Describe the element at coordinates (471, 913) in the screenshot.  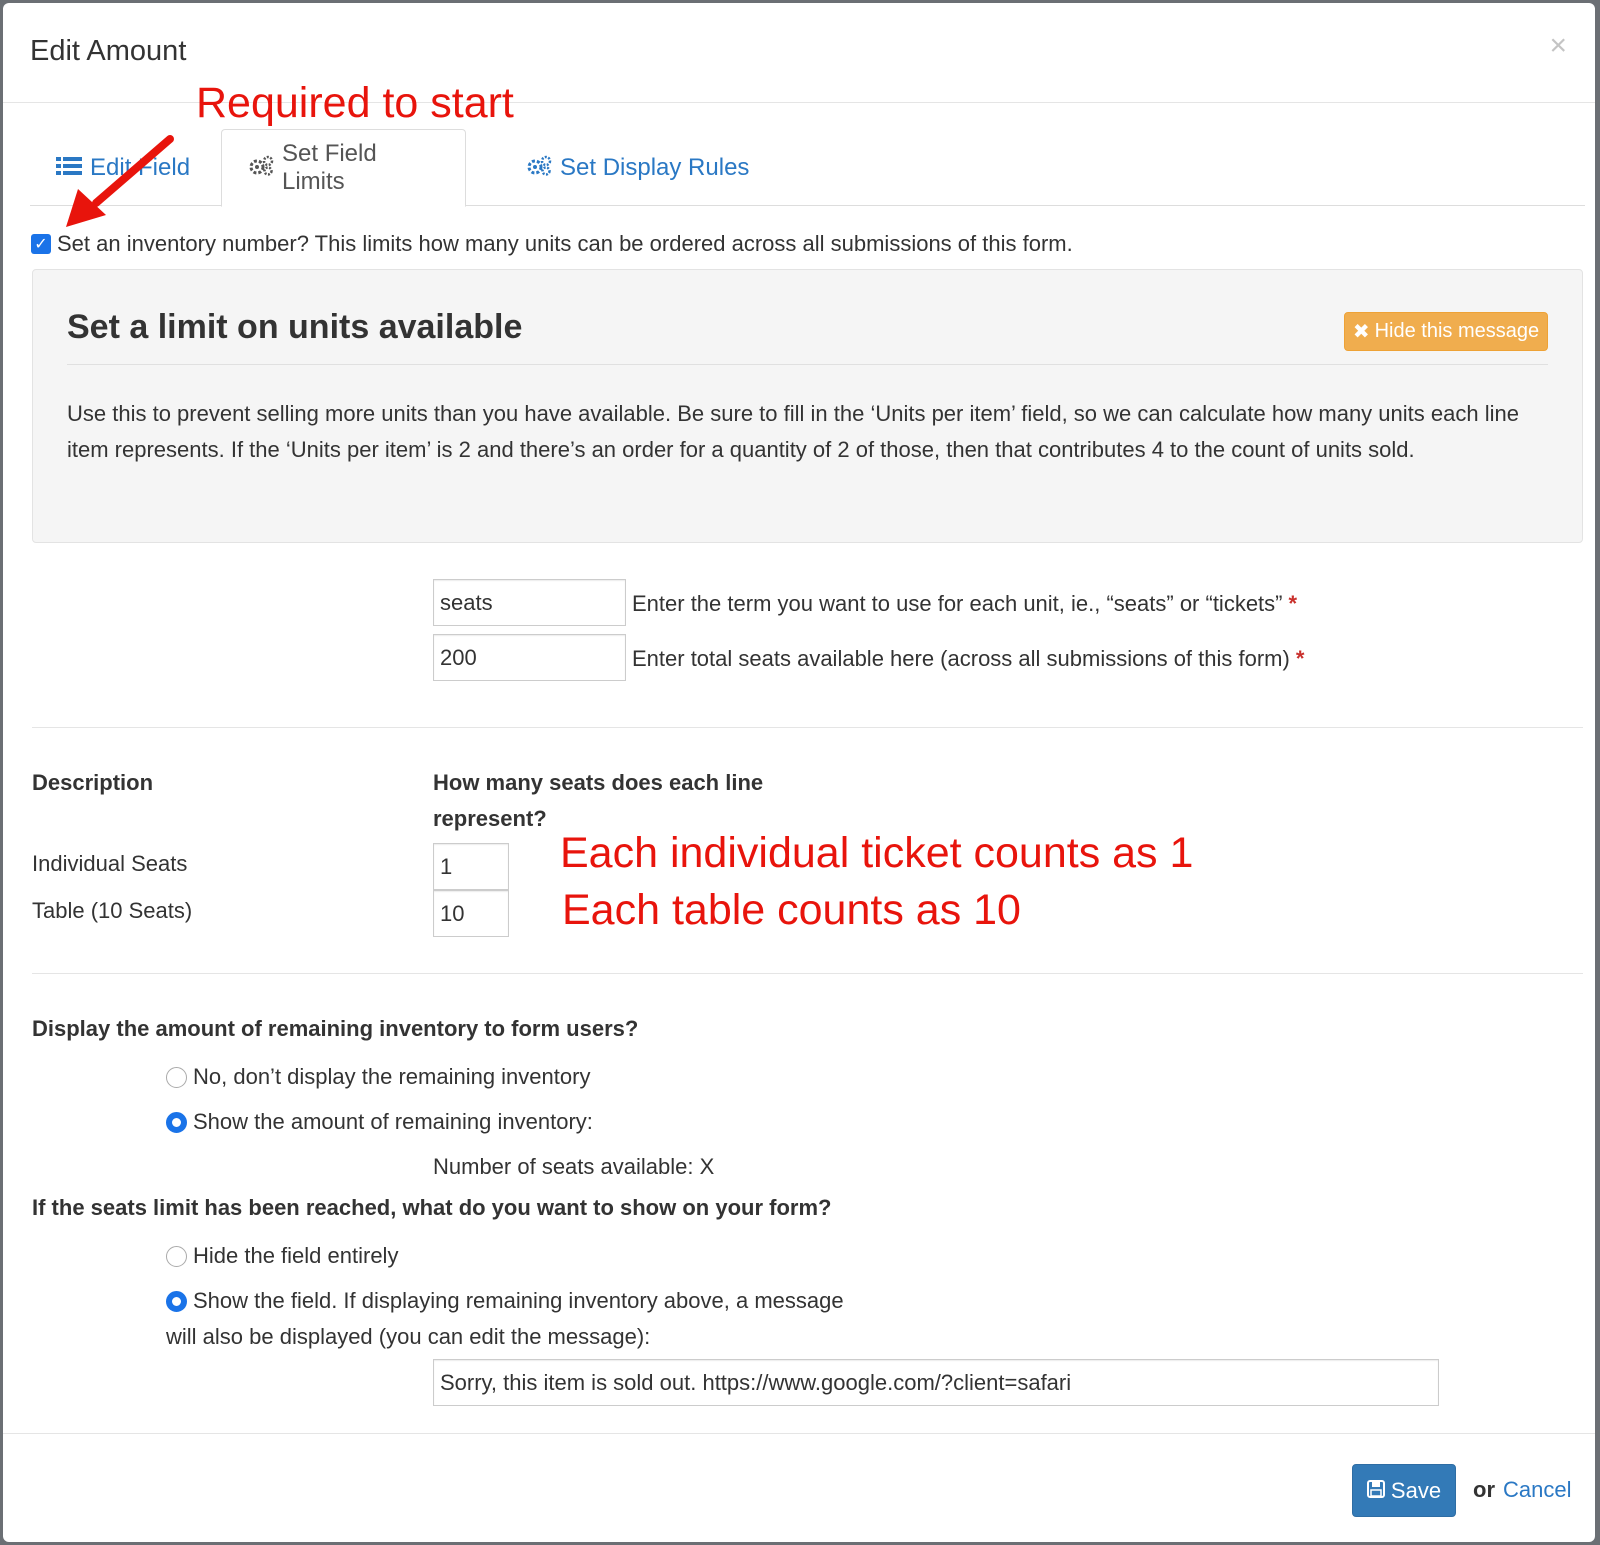
I see `units-input-table: 10` at that location.